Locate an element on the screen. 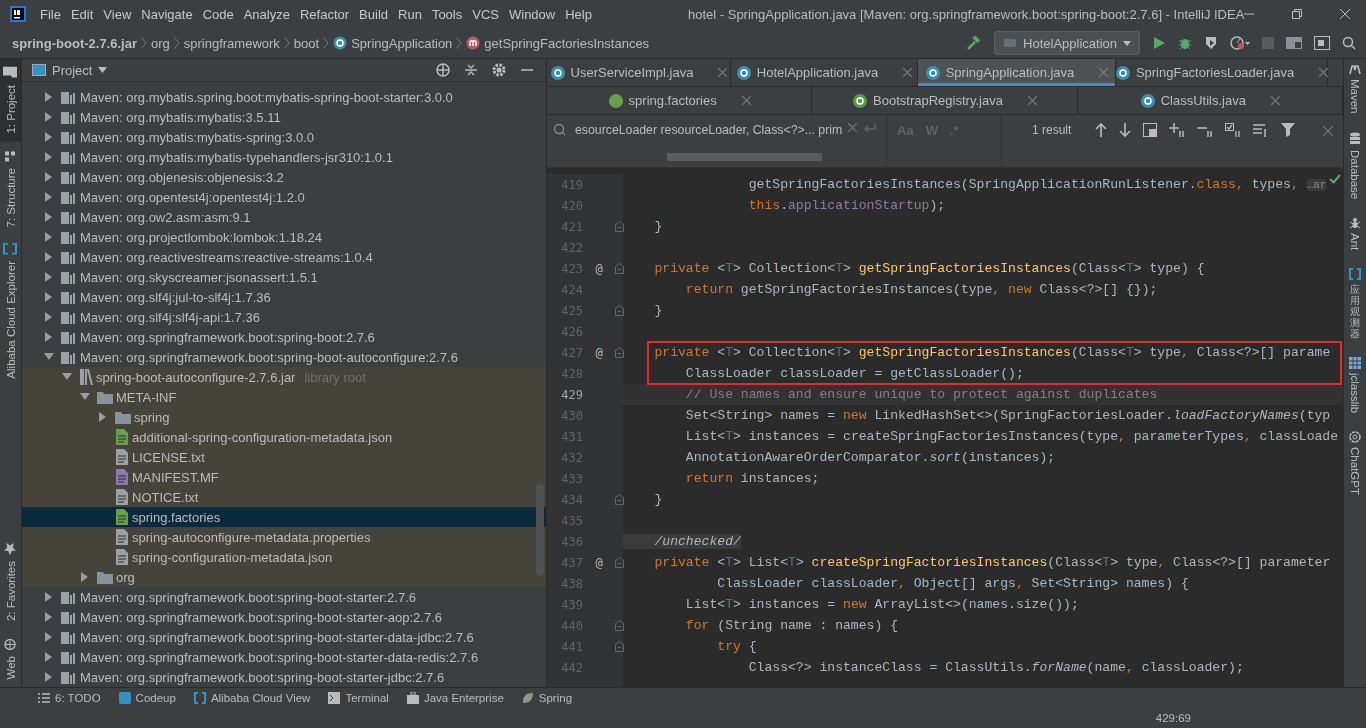 This screenshot has width=1366, height=728. editor-tab: spring.factories is located at coordinates (680, 100).